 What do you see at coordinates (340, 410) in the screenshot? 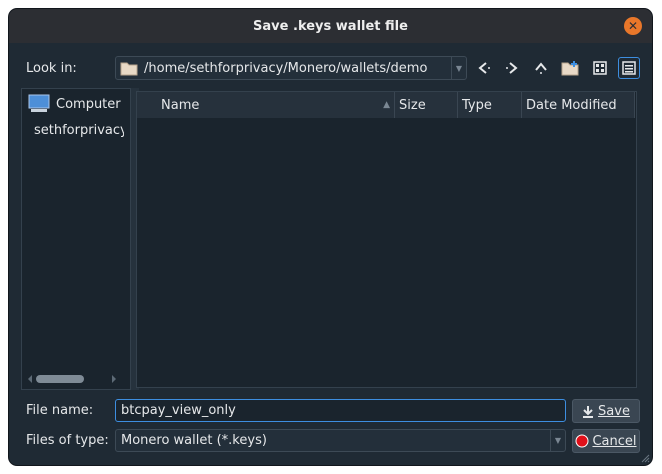
I see `file-name-input: btcpay_view_only` at bounding box center [340, 410].